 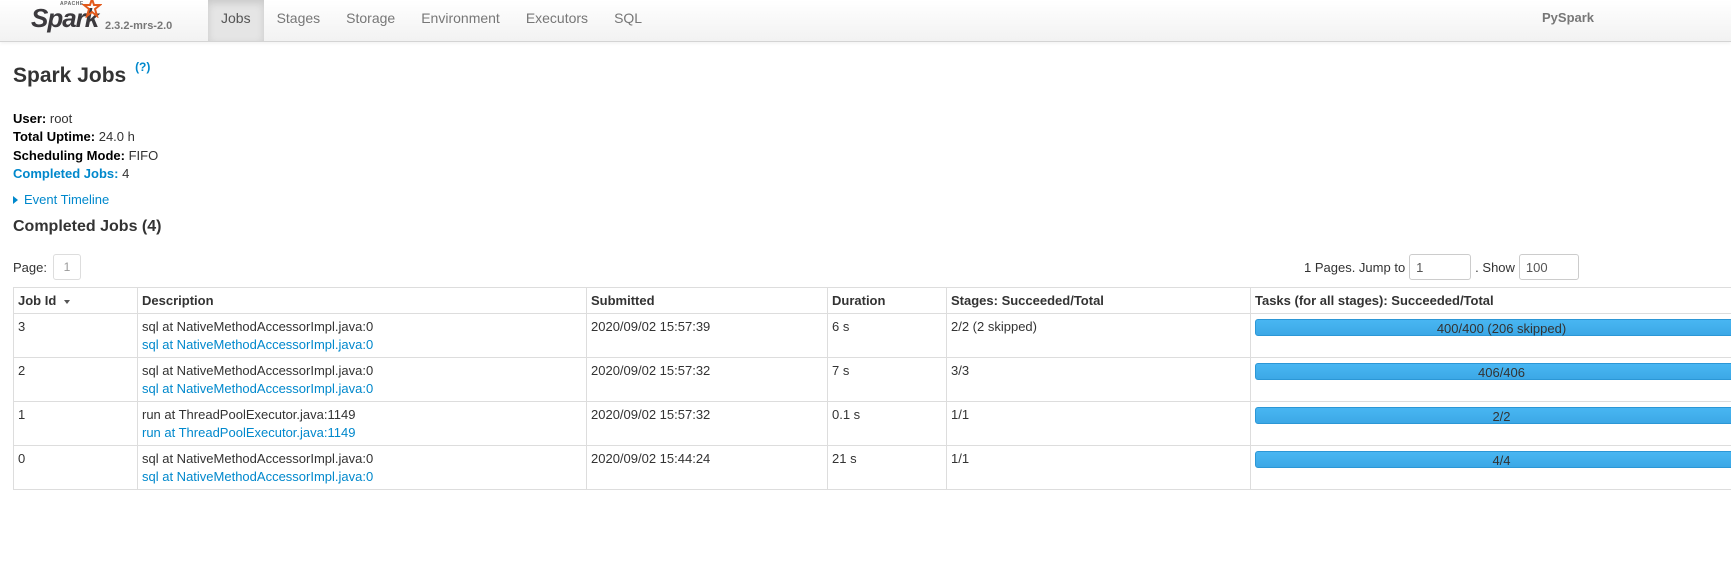 I want to click on submitted-cell: 2020/09/02 15:57:39, so click(x=707, y=335).